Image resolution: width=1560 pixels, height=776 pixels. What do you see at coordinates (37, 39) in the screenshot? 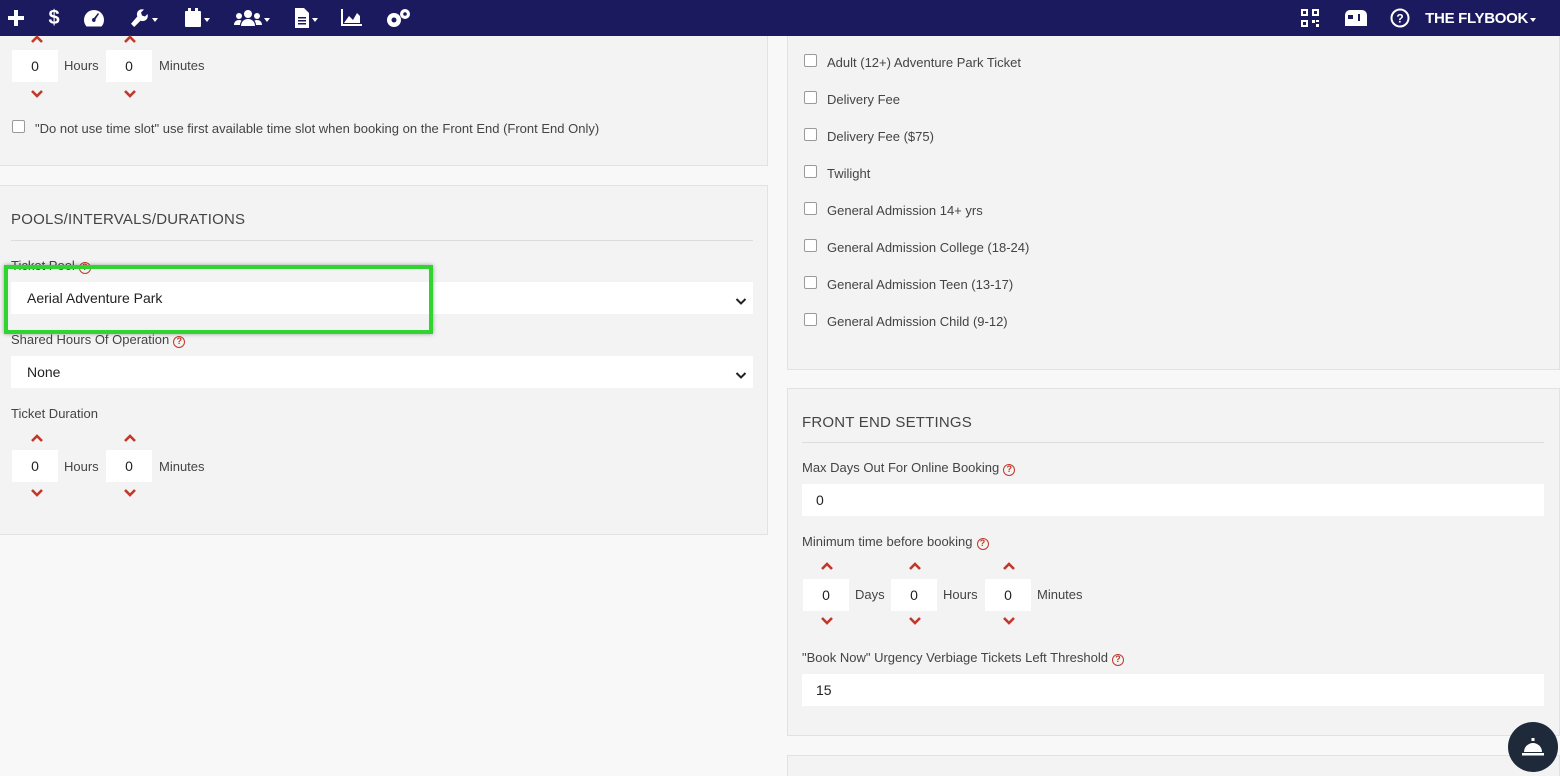
I see `hours-up-chevron-icon` at bounding box center [37, 39].